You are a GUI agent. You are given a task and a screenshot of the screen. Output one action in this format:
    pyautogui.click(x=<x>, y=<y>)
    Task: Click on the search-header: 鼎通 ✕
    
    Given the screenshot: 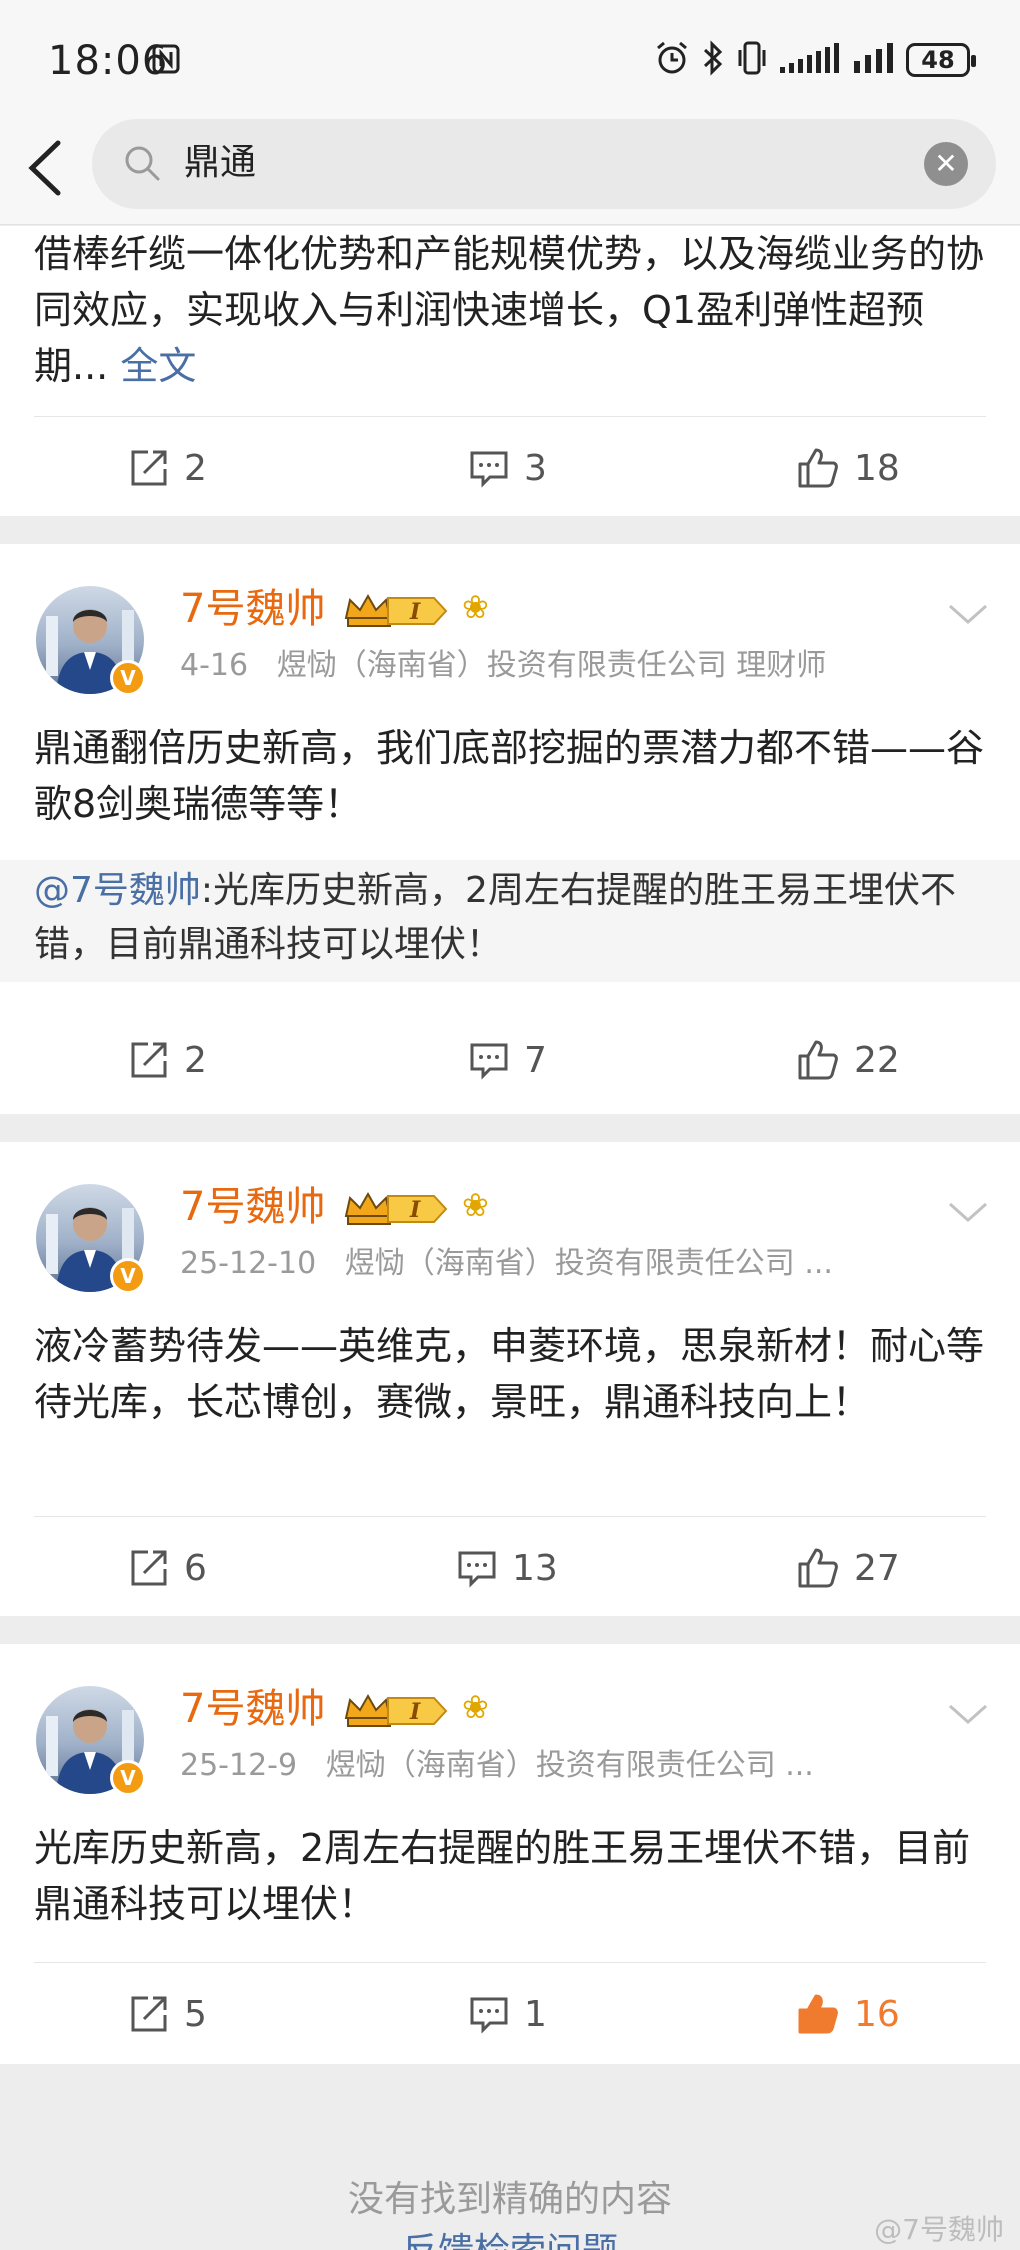 What is the action you would take?
    pyautogui.click(x=510, y=170)
    